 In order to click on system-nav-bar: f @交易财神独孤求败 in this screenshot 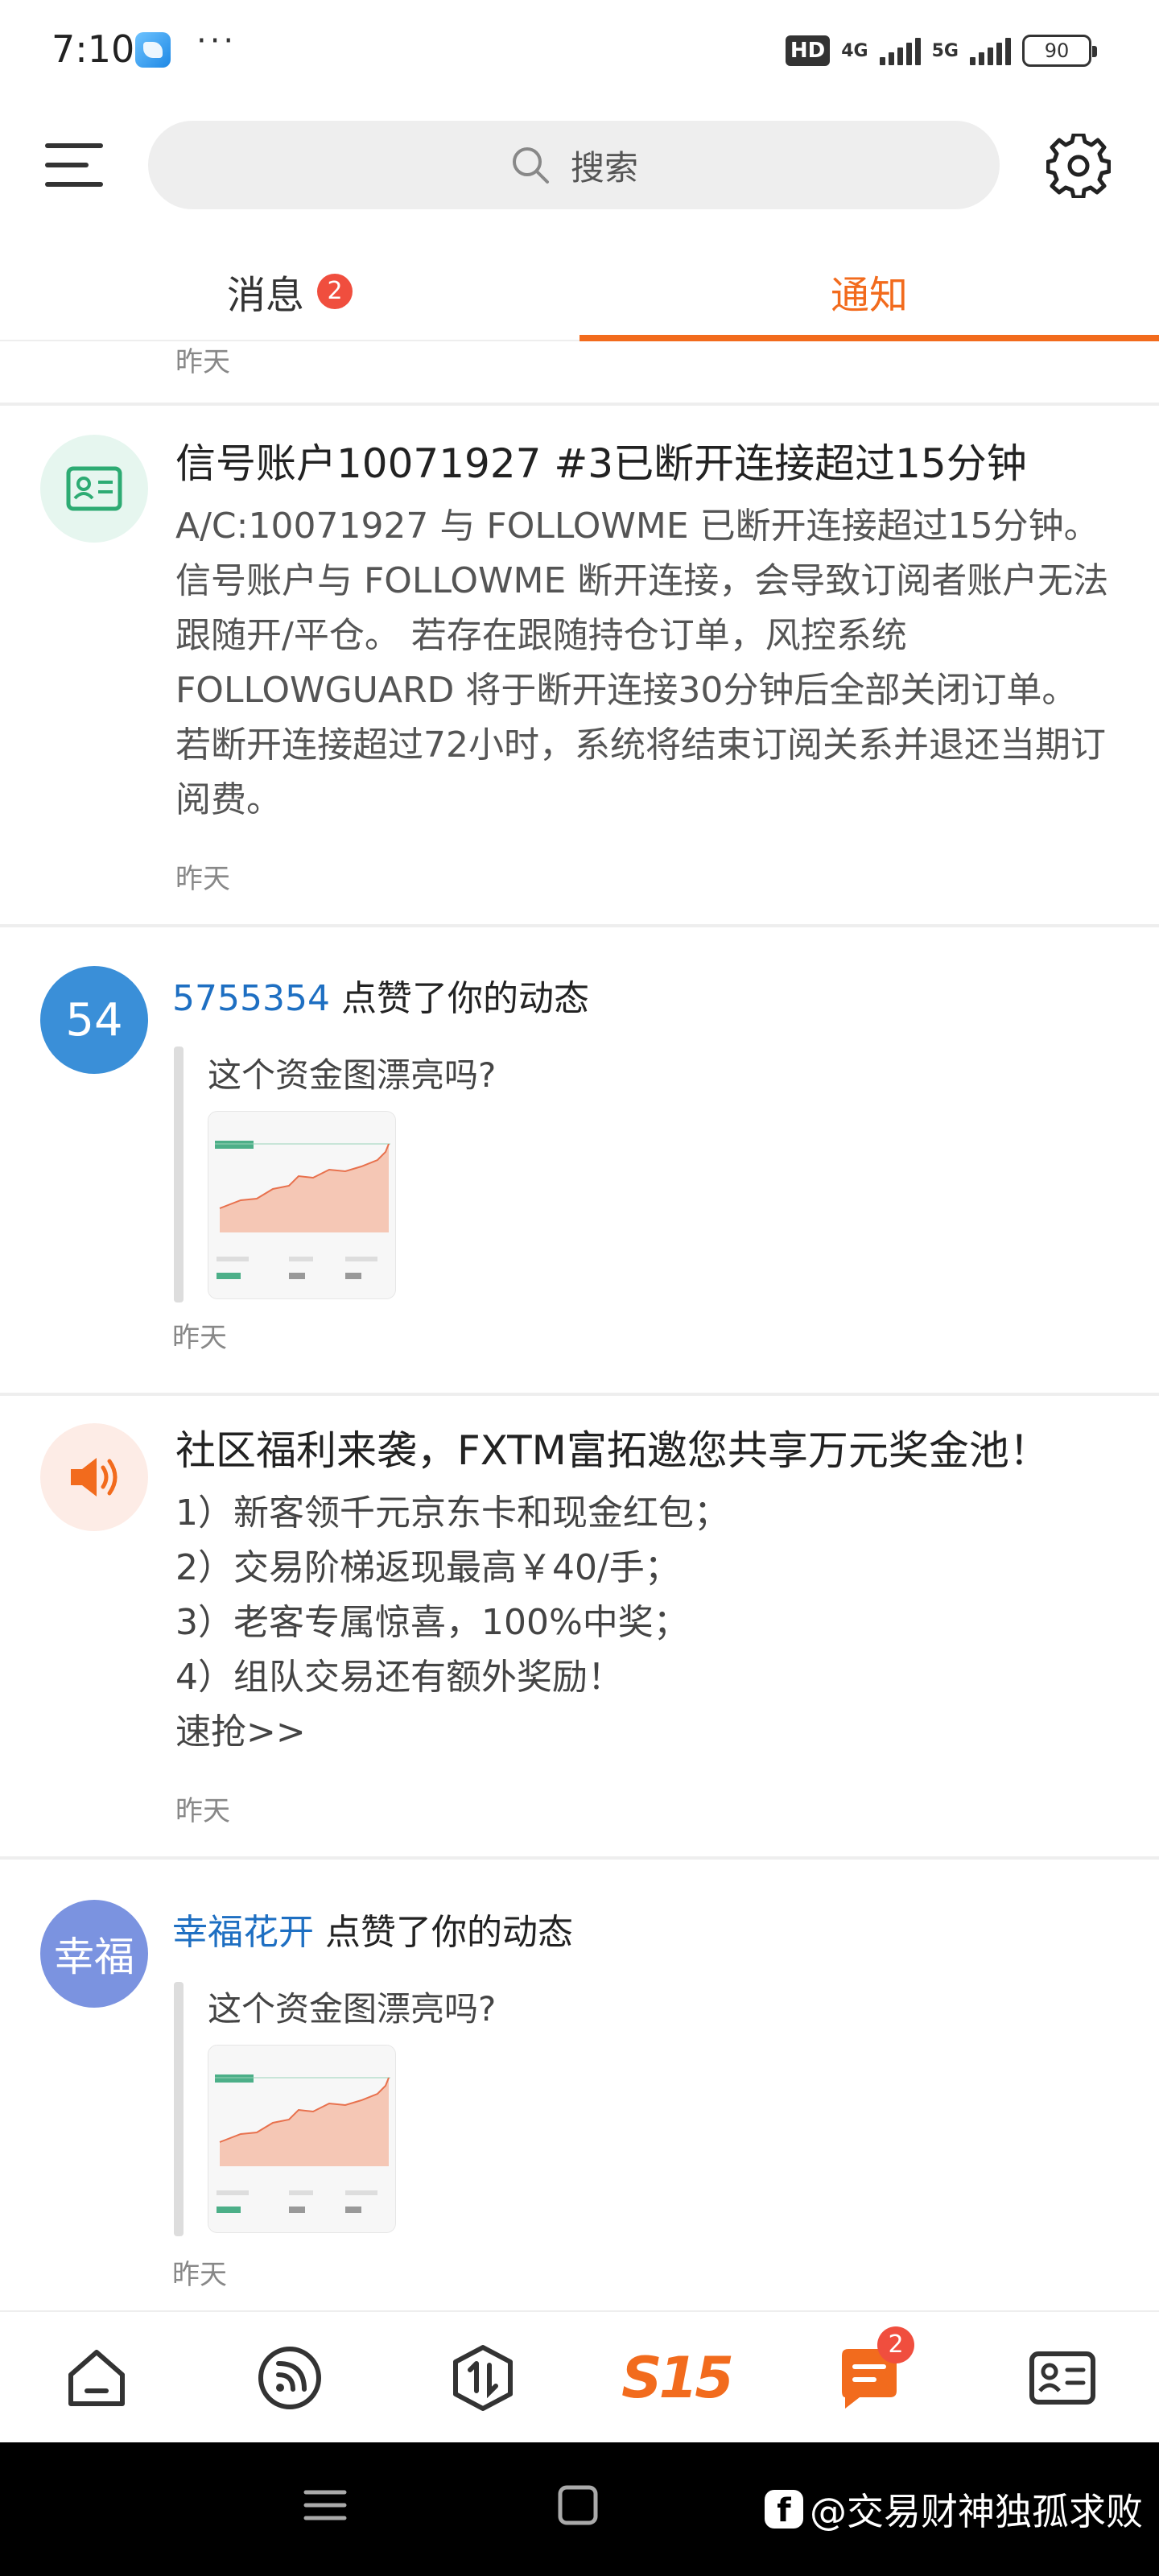, I will do `click(579, 2509)`.